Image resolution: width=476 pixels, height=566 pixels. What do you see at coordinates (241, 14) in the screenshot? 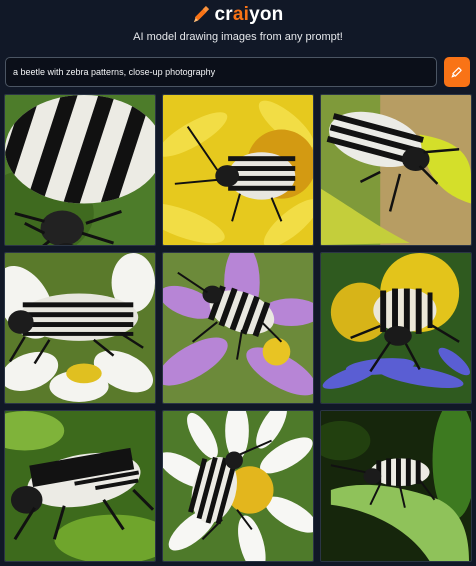
I see `logo-text-accent: ai` at bounding box center [241, 14].